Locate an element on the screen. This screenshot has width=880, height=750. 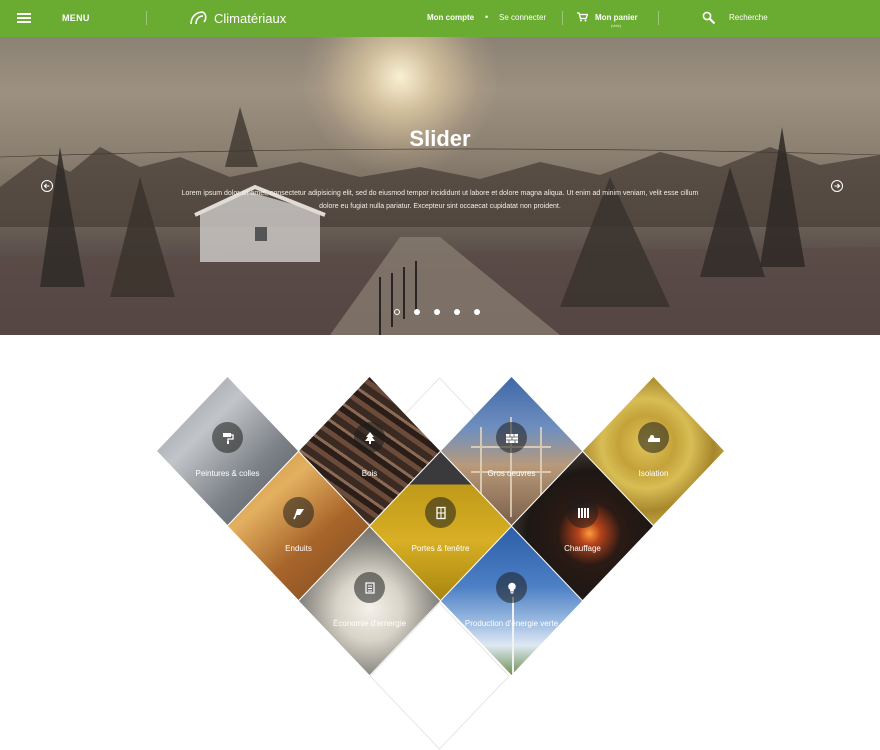
cart-status: (vide) is located at coordinates (616, 25).